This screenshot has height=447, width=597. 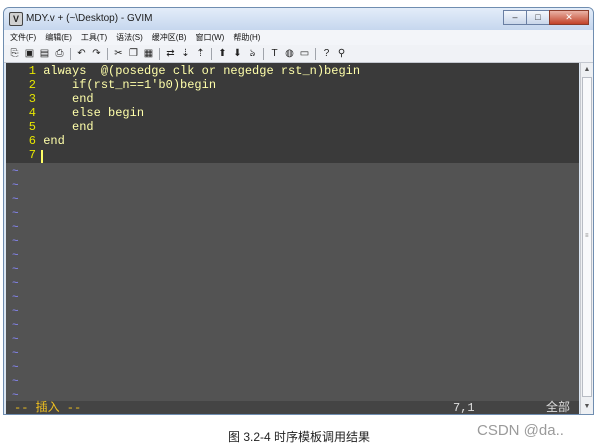 I want to click on watermark: CSDN @da.., so click(x=520, y=430).